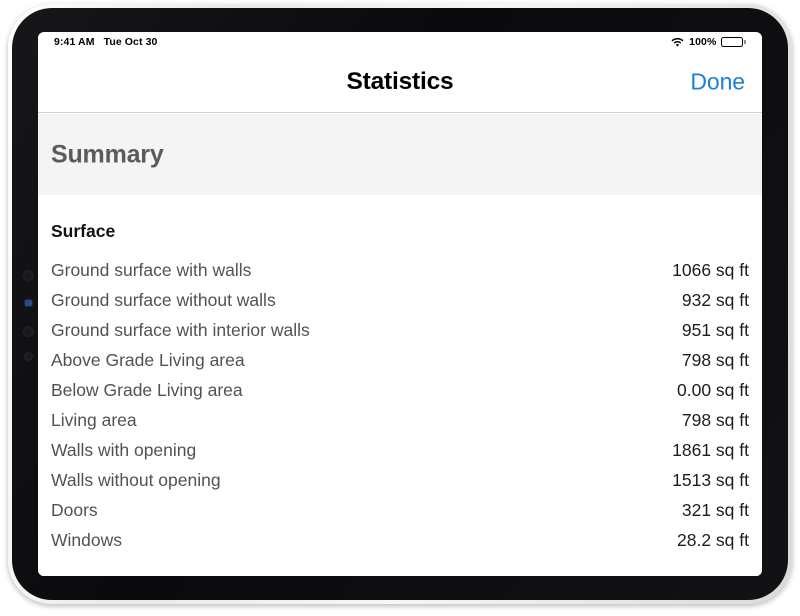 This screenshot has width=800, height=616. What do you see at coordinates (124, 449) in the screenshot?
I see `stat-row-label: Walls with opening` at bounding box center [124, 449].